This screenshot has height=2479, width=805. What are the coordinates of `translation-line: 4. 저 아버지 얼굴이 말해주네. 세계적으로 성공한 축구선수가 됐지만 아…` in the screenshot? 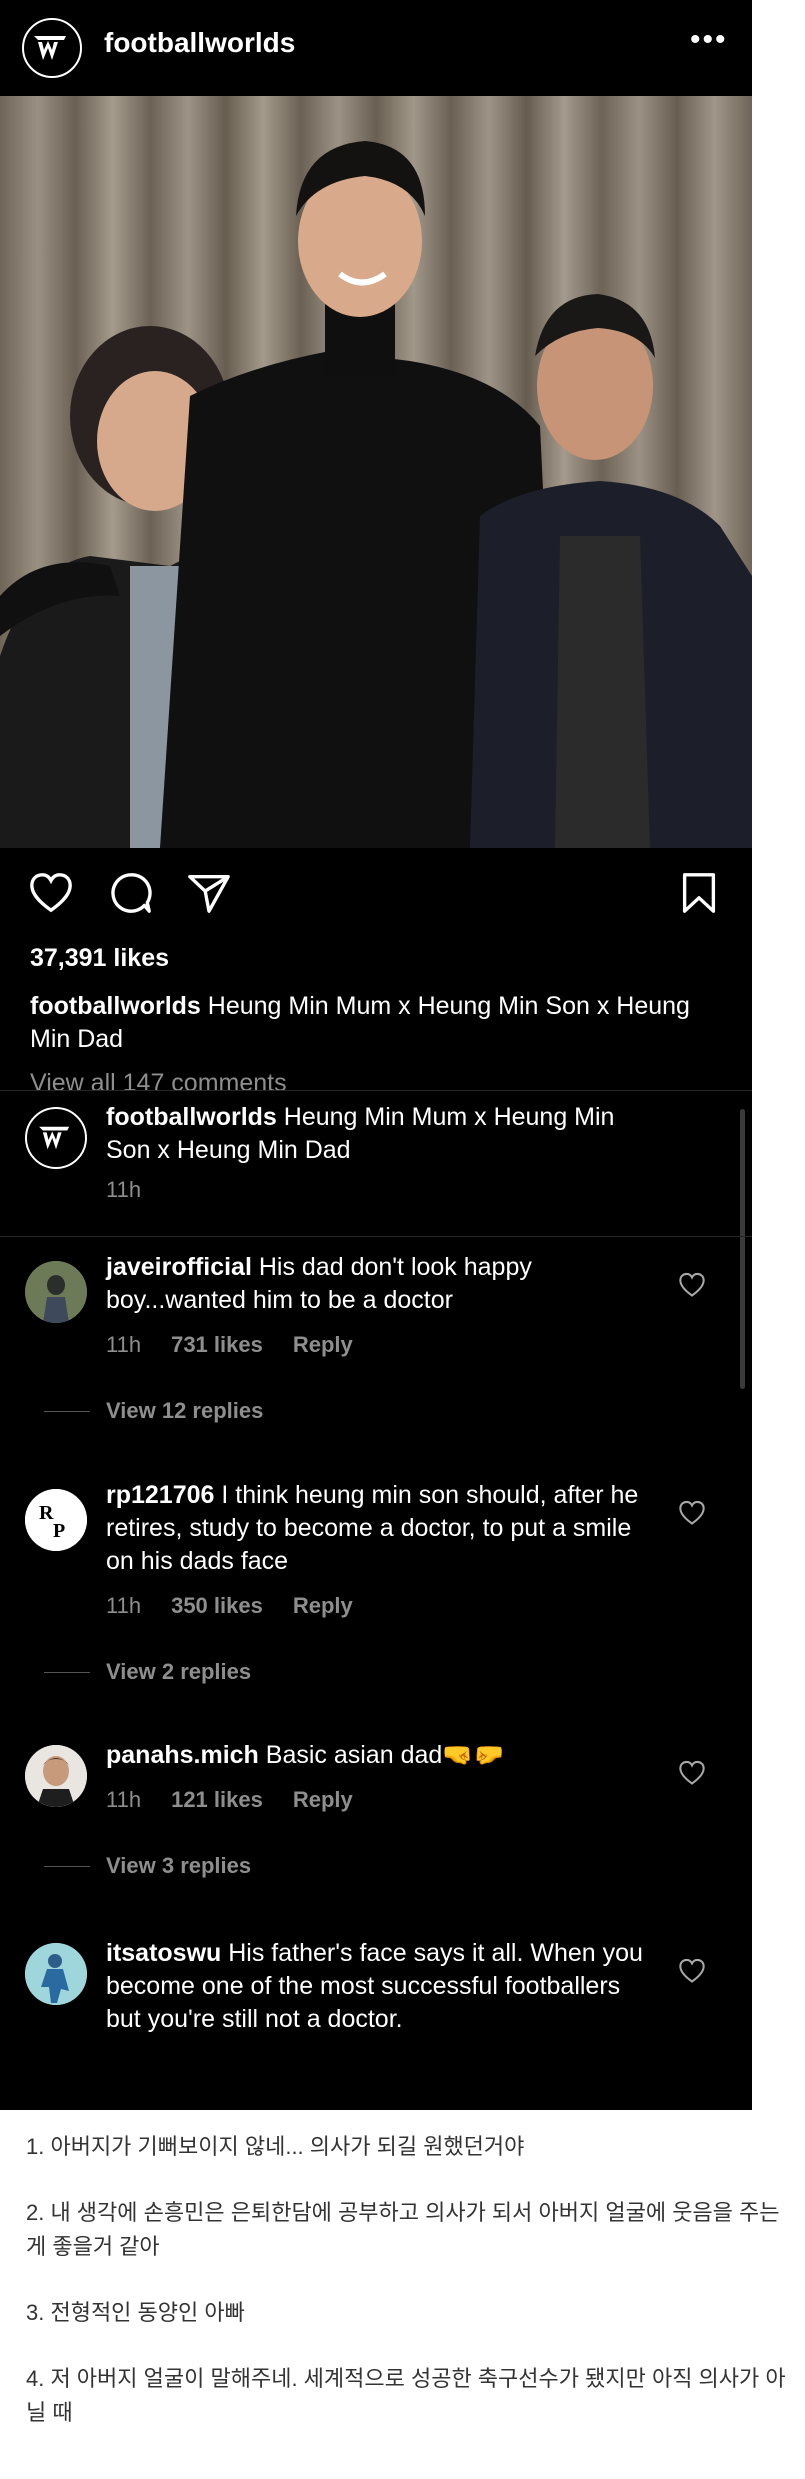 It's located at (406, 2395).